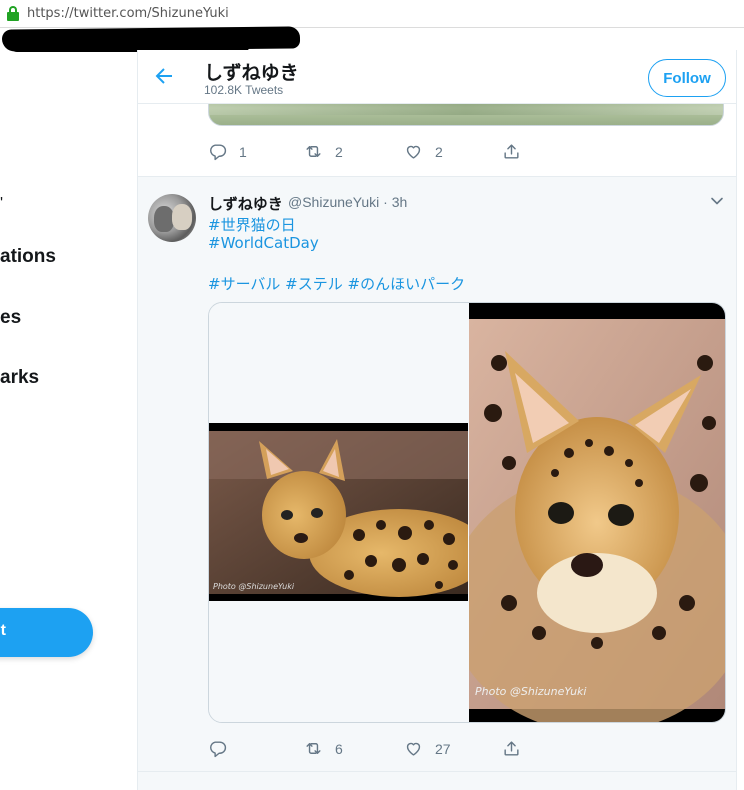  What do you see at coordinates (364, 153) in the screenshot?
I see `previous-tweet-actions: 1 2 2` at bounding box center [364, 153].